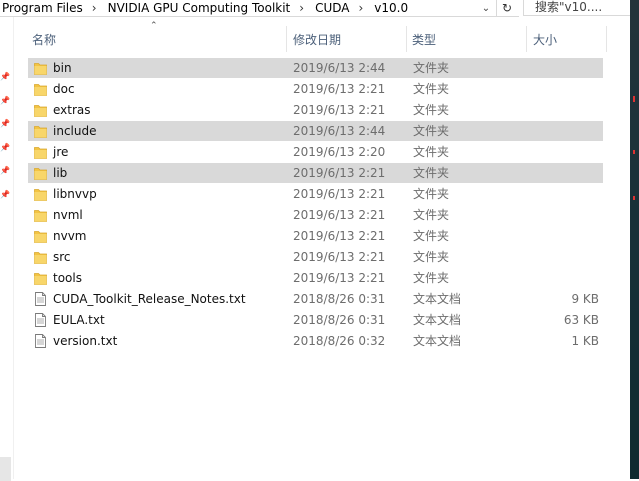 This screenshot has height=481, width=639. I want to click on file-row: bin 2019/6/13 2:44 文件夹, so click(315, 68).